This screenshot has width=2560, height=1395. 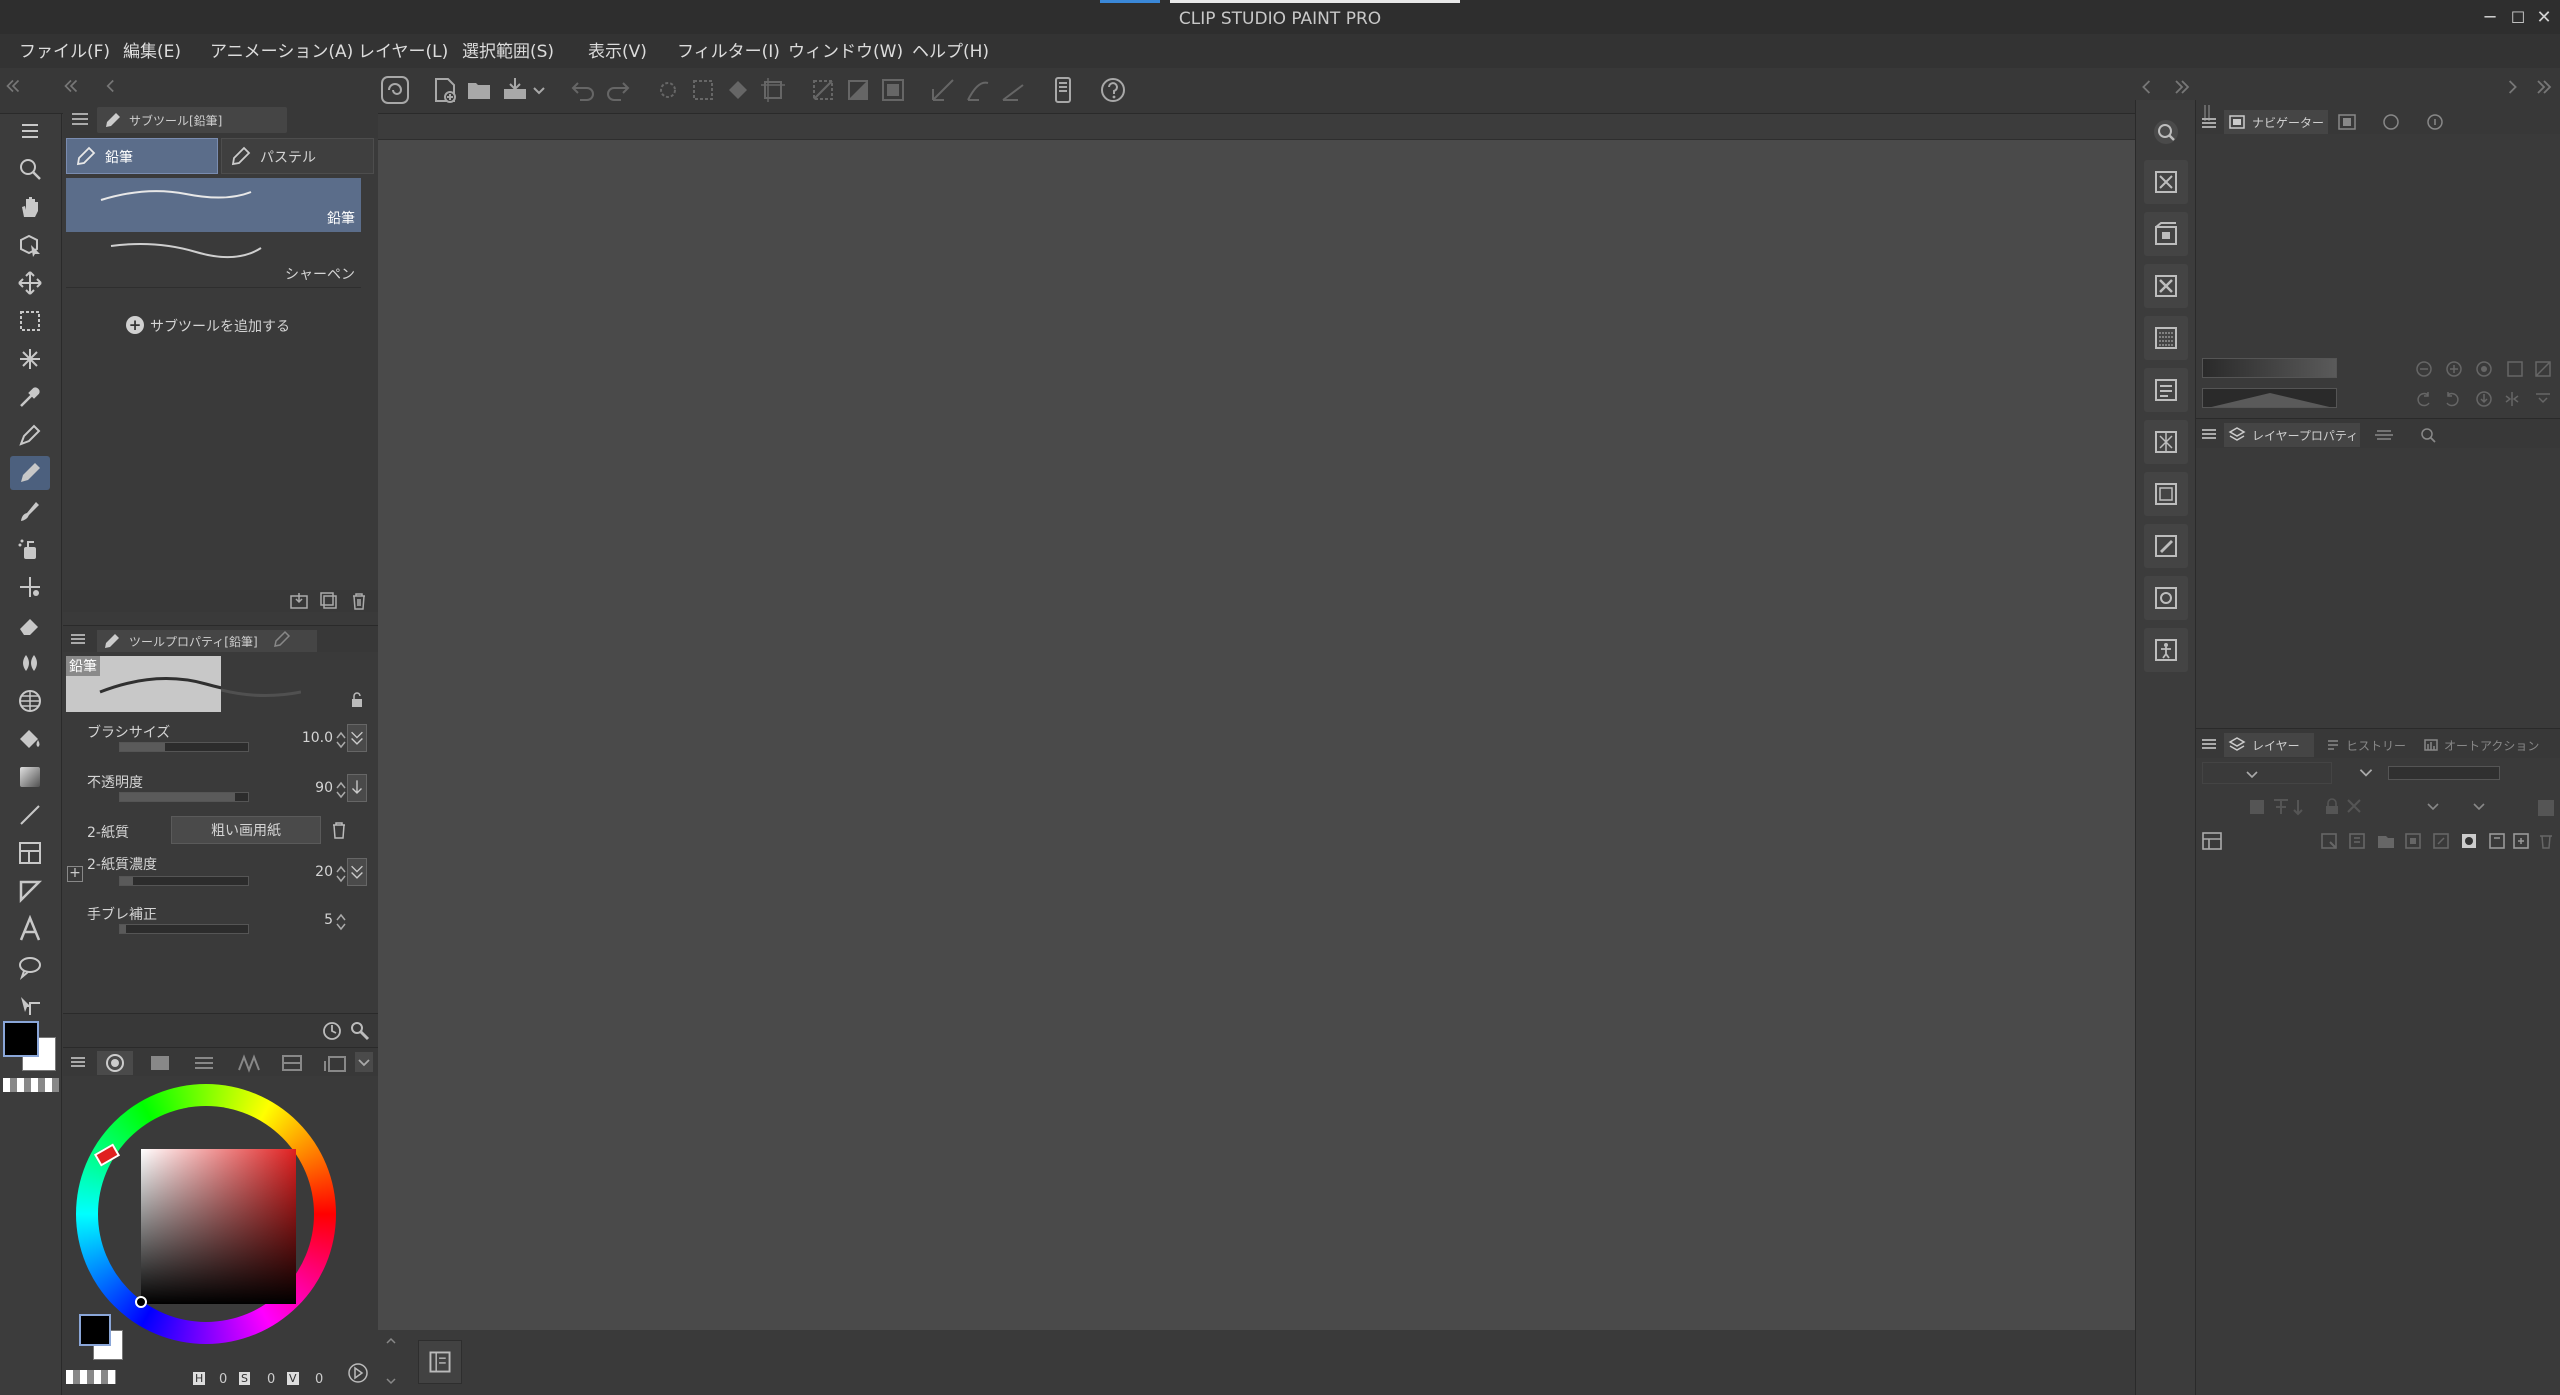 What do you see at coordinates (357, 738) in the screenshot?
I see `pressure-icon` at bounding box center [357, 738].